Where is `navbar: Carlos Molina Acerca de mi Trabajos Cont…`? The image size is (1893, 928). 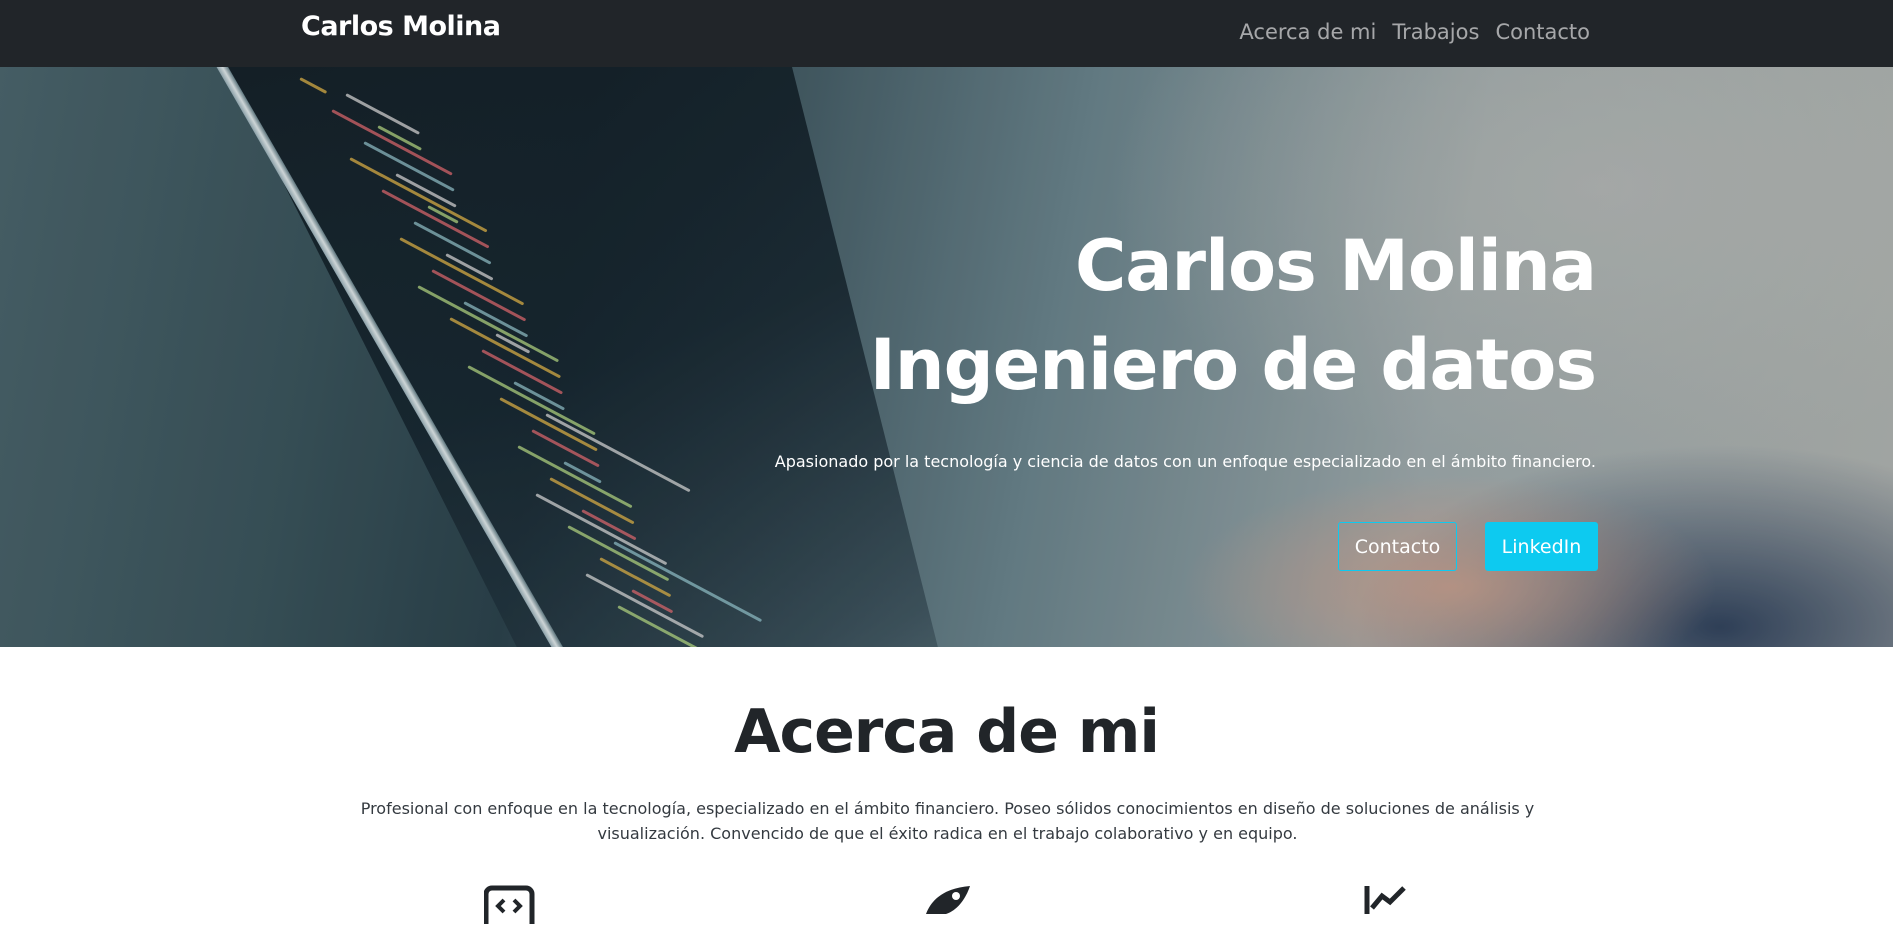
navbar: Carlos Molina Acerca de mi Trabajos Cont… is located at coordinates (946, 33).